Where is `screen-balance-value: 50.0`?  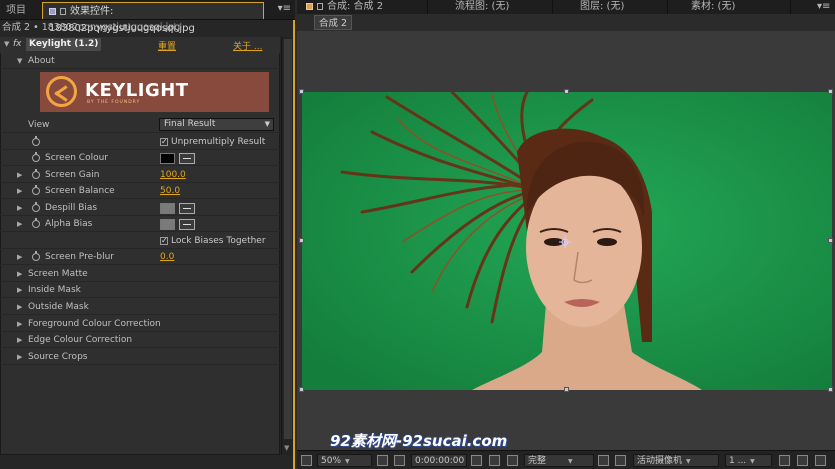 screen-balance-value: 50.0 is located at coordinates (170, 191).